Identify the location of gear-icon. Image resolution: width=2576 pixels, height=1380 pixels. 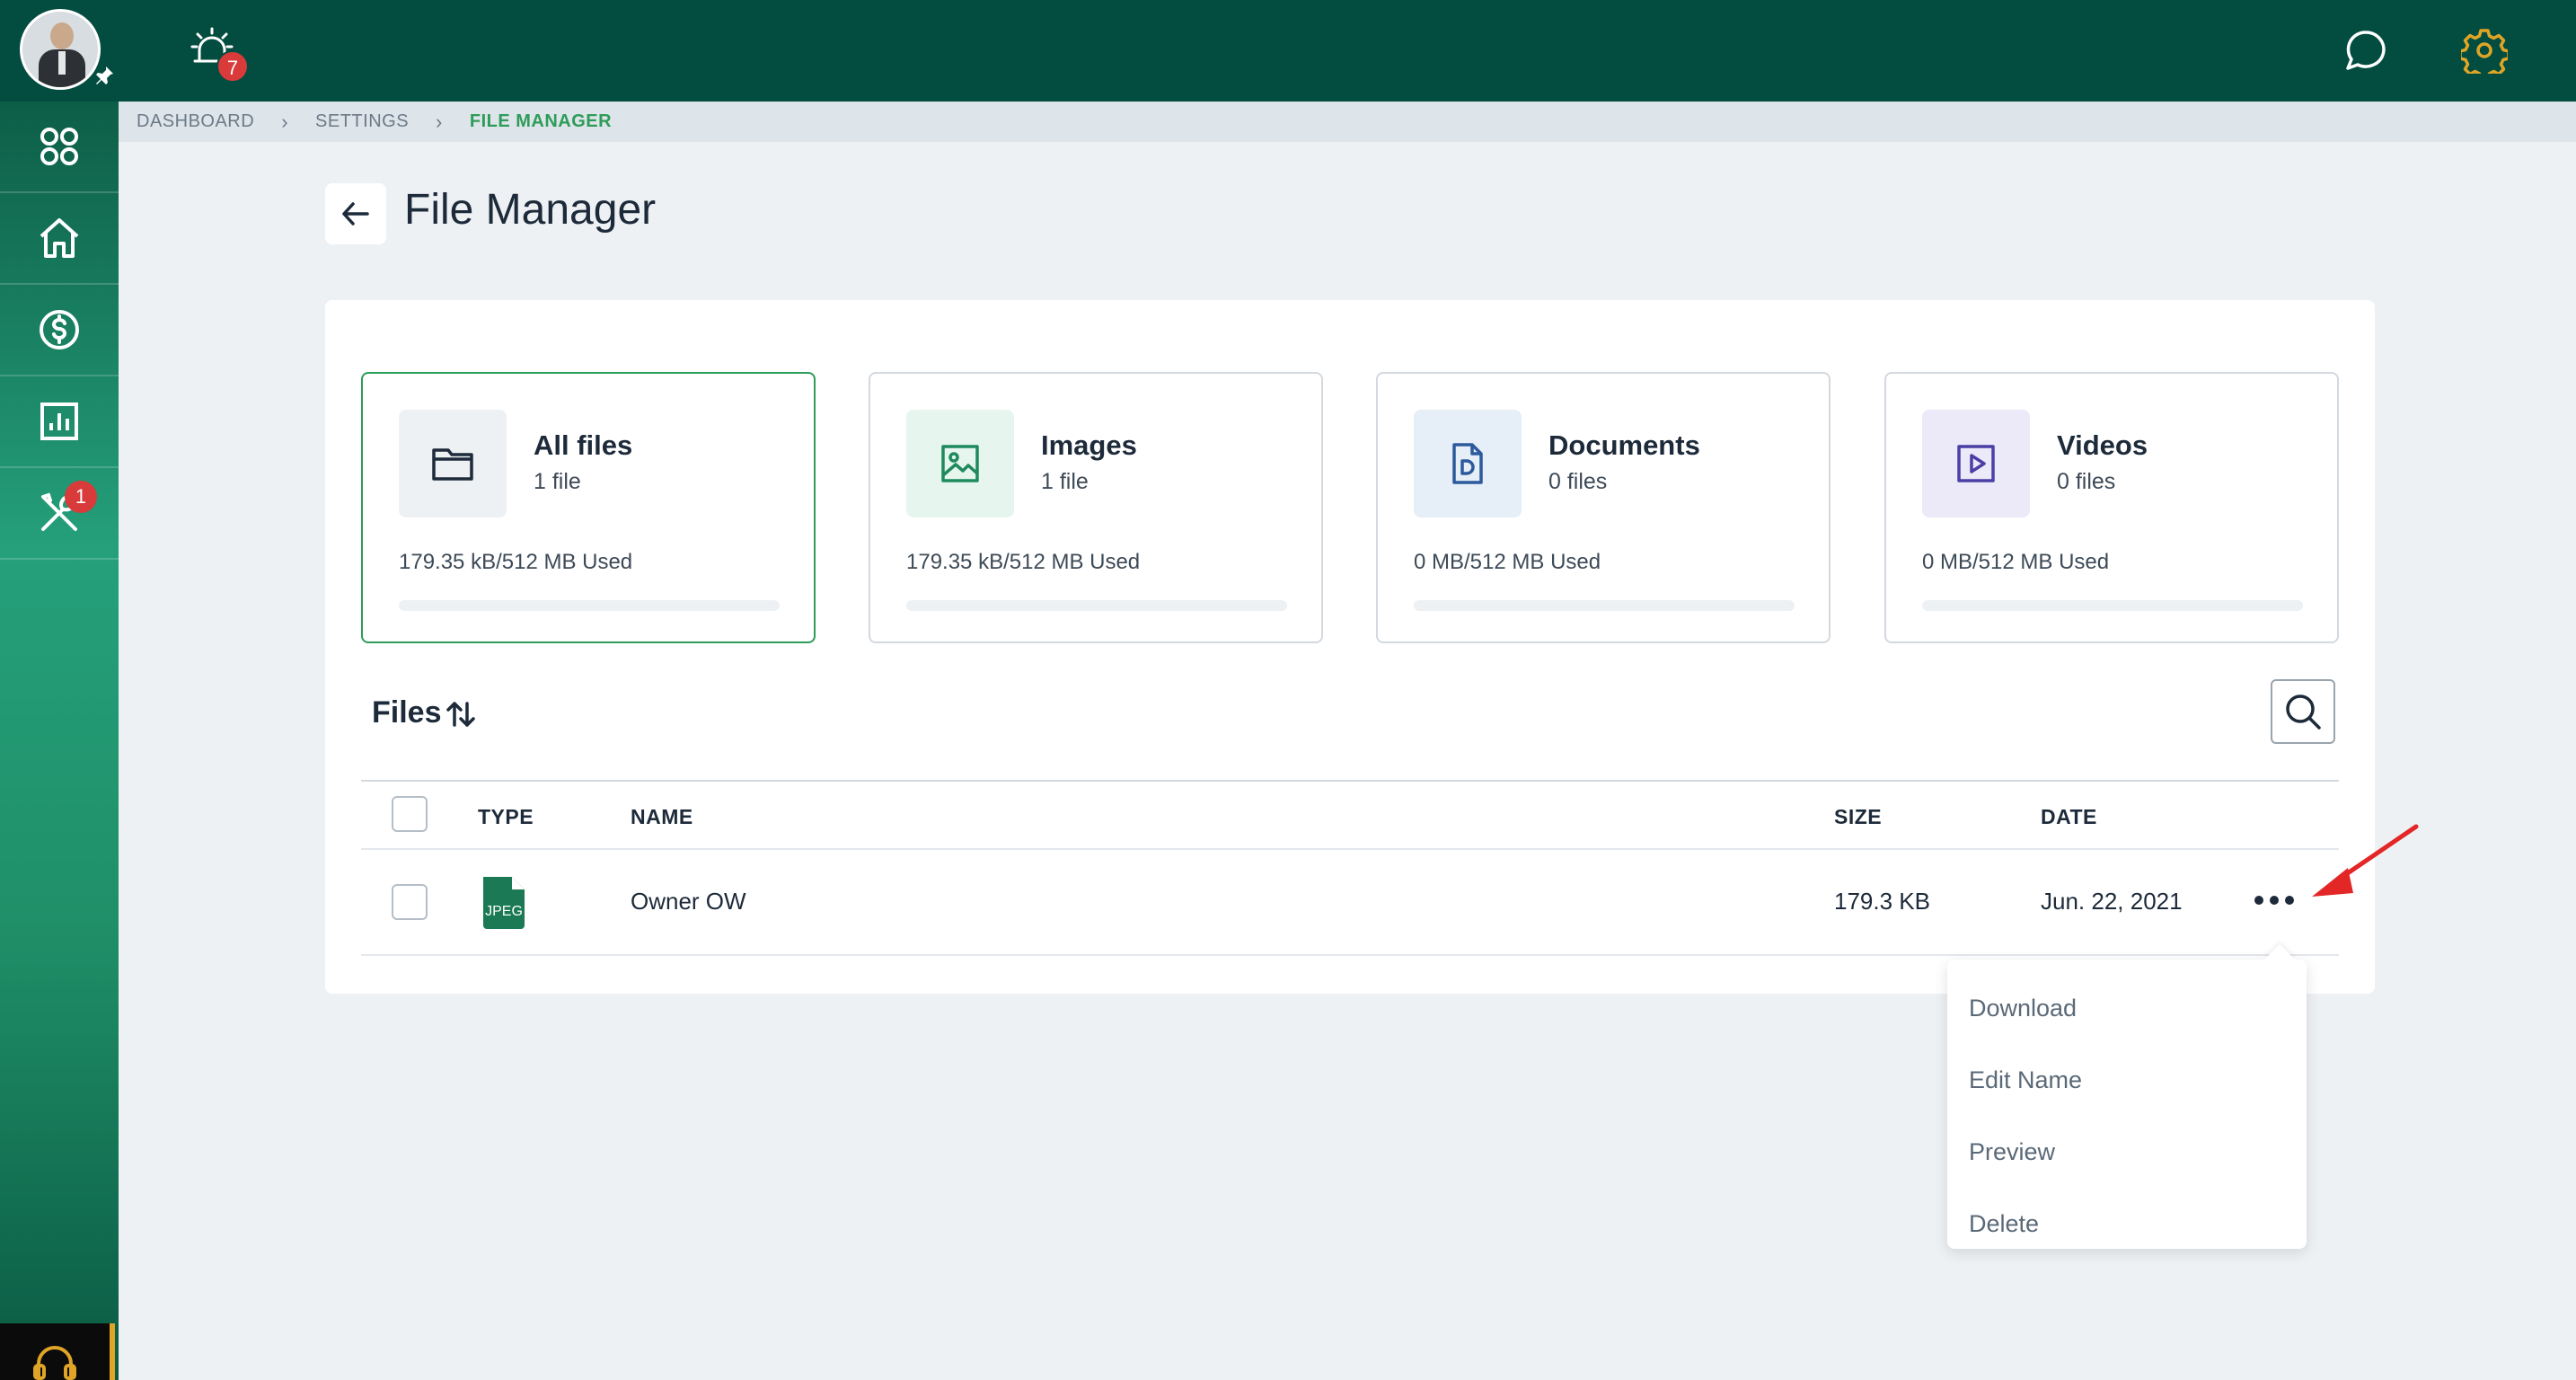
(2484, 50).